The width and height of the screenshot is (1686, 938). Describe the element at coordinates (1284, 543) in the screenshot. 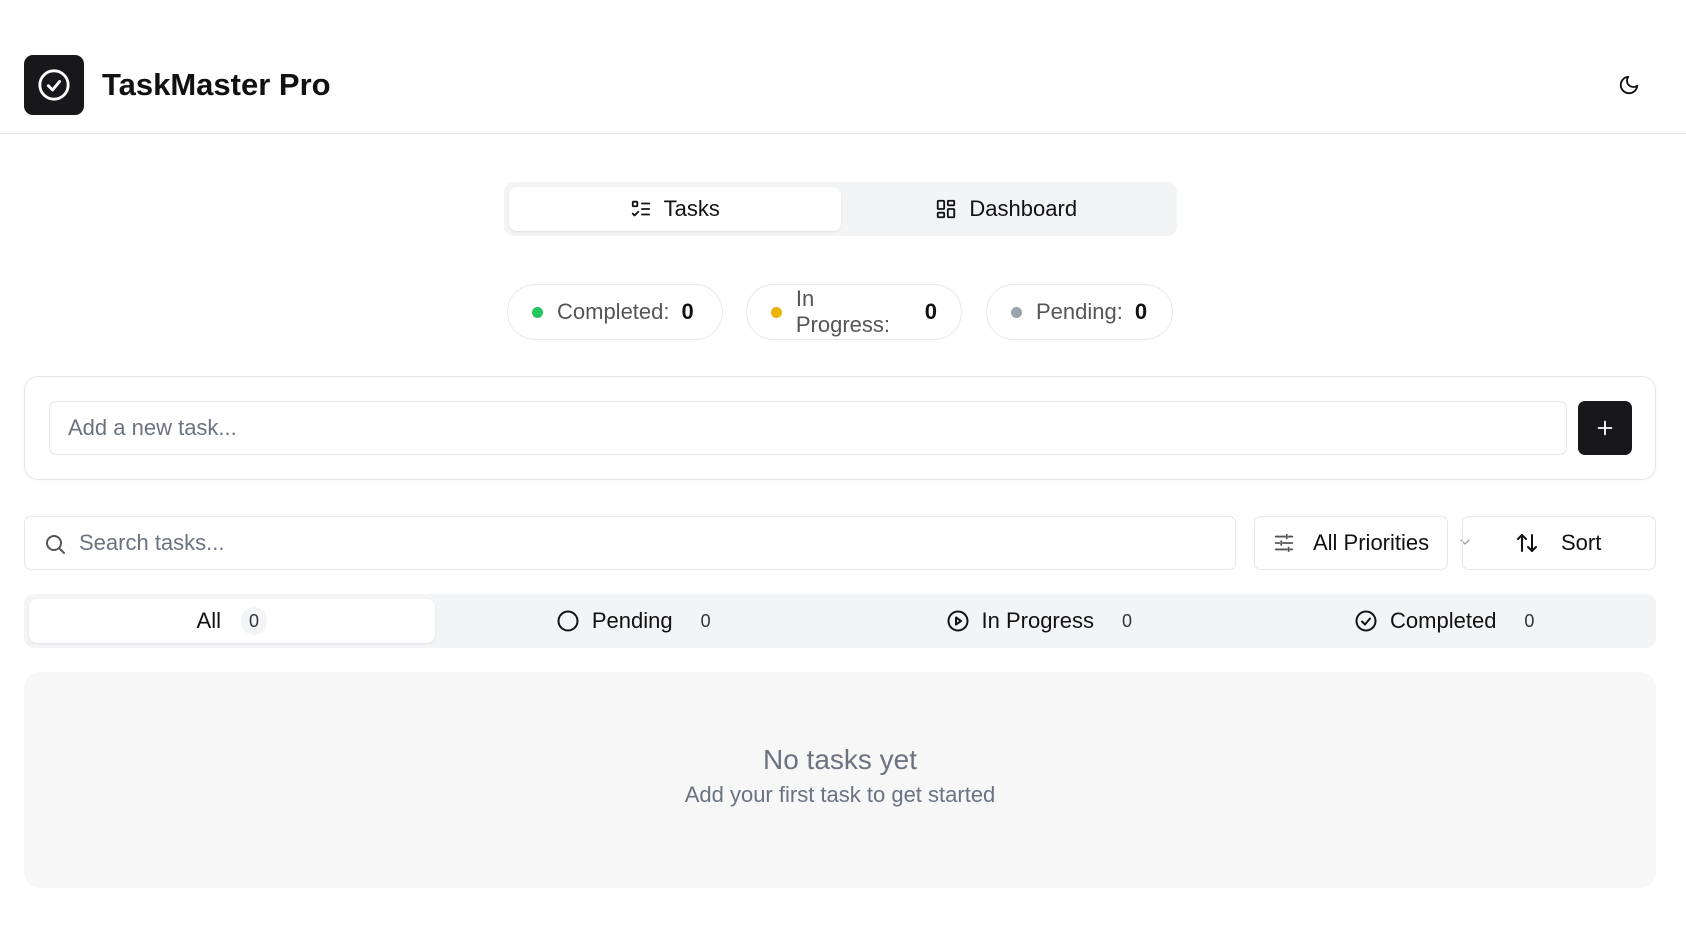

I see `sliders-icon` at that location.